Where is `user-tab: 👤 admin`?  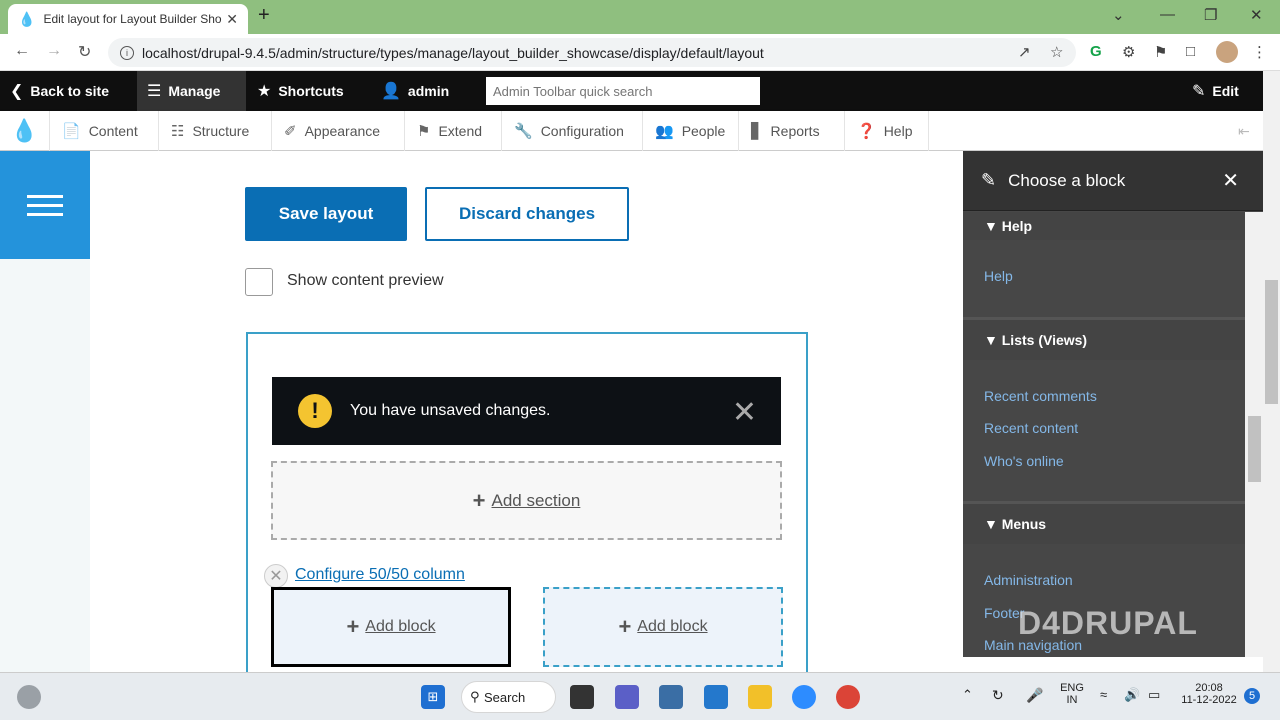 user-tab: 👤 admin is located at coordinates (415, 91).